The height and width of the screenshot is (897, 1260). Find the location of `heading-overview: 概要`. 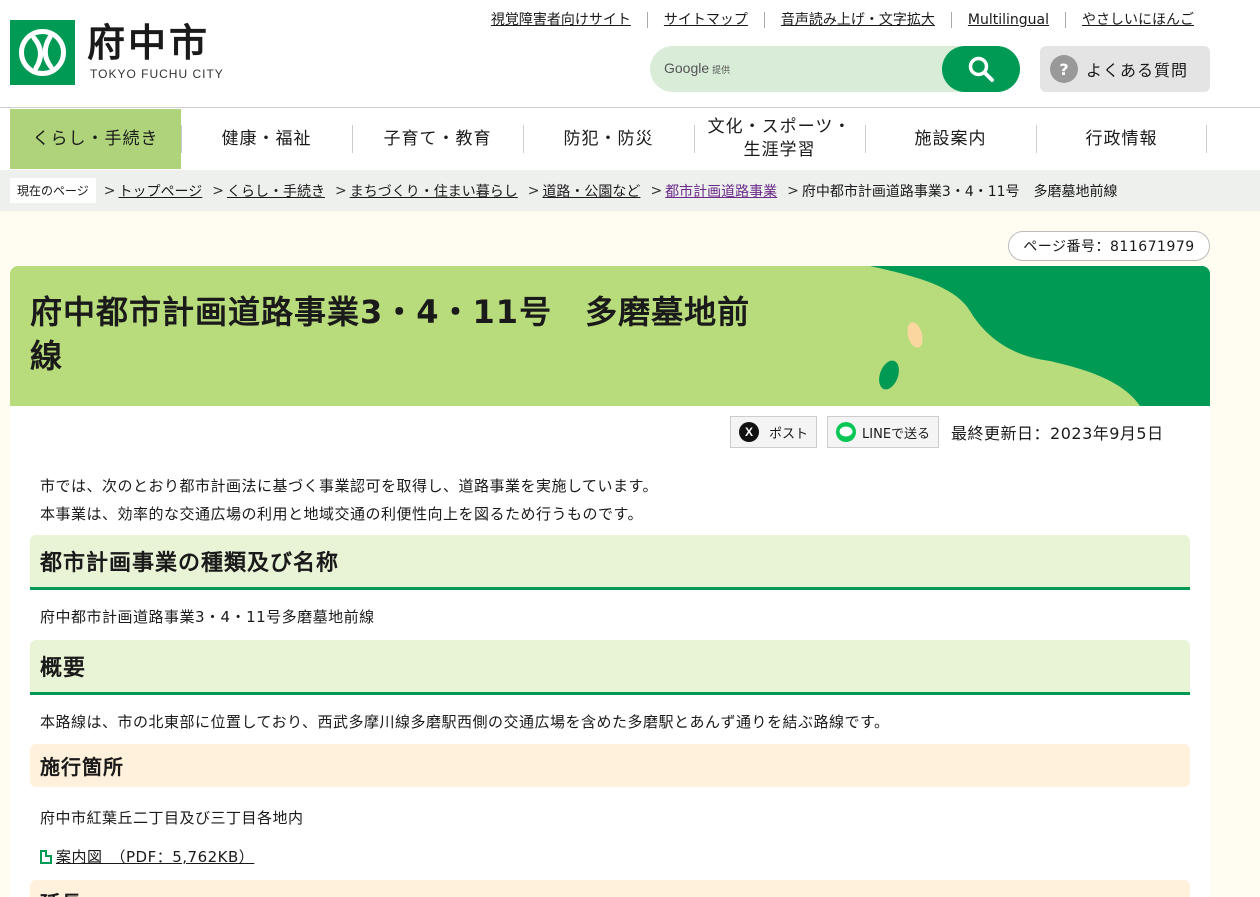

heading-overview: 概要 is located at coordinates (610, 667).